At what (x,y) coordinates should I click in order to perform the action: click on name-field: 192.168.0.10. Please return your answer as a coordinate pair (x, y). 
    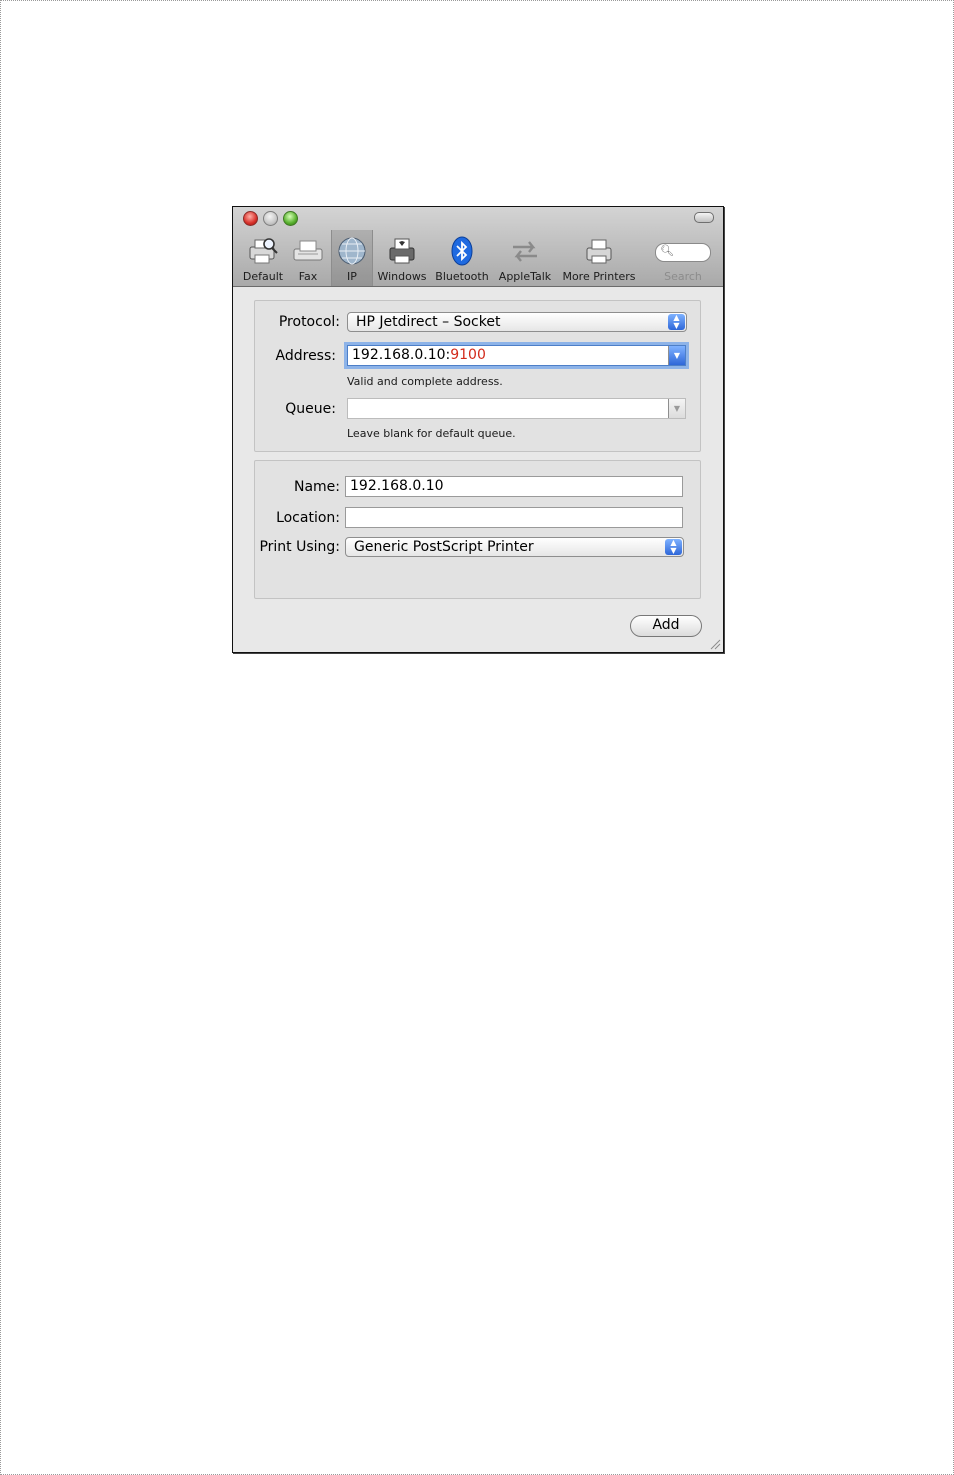
    Looking at the image, I should click on (514, 486).